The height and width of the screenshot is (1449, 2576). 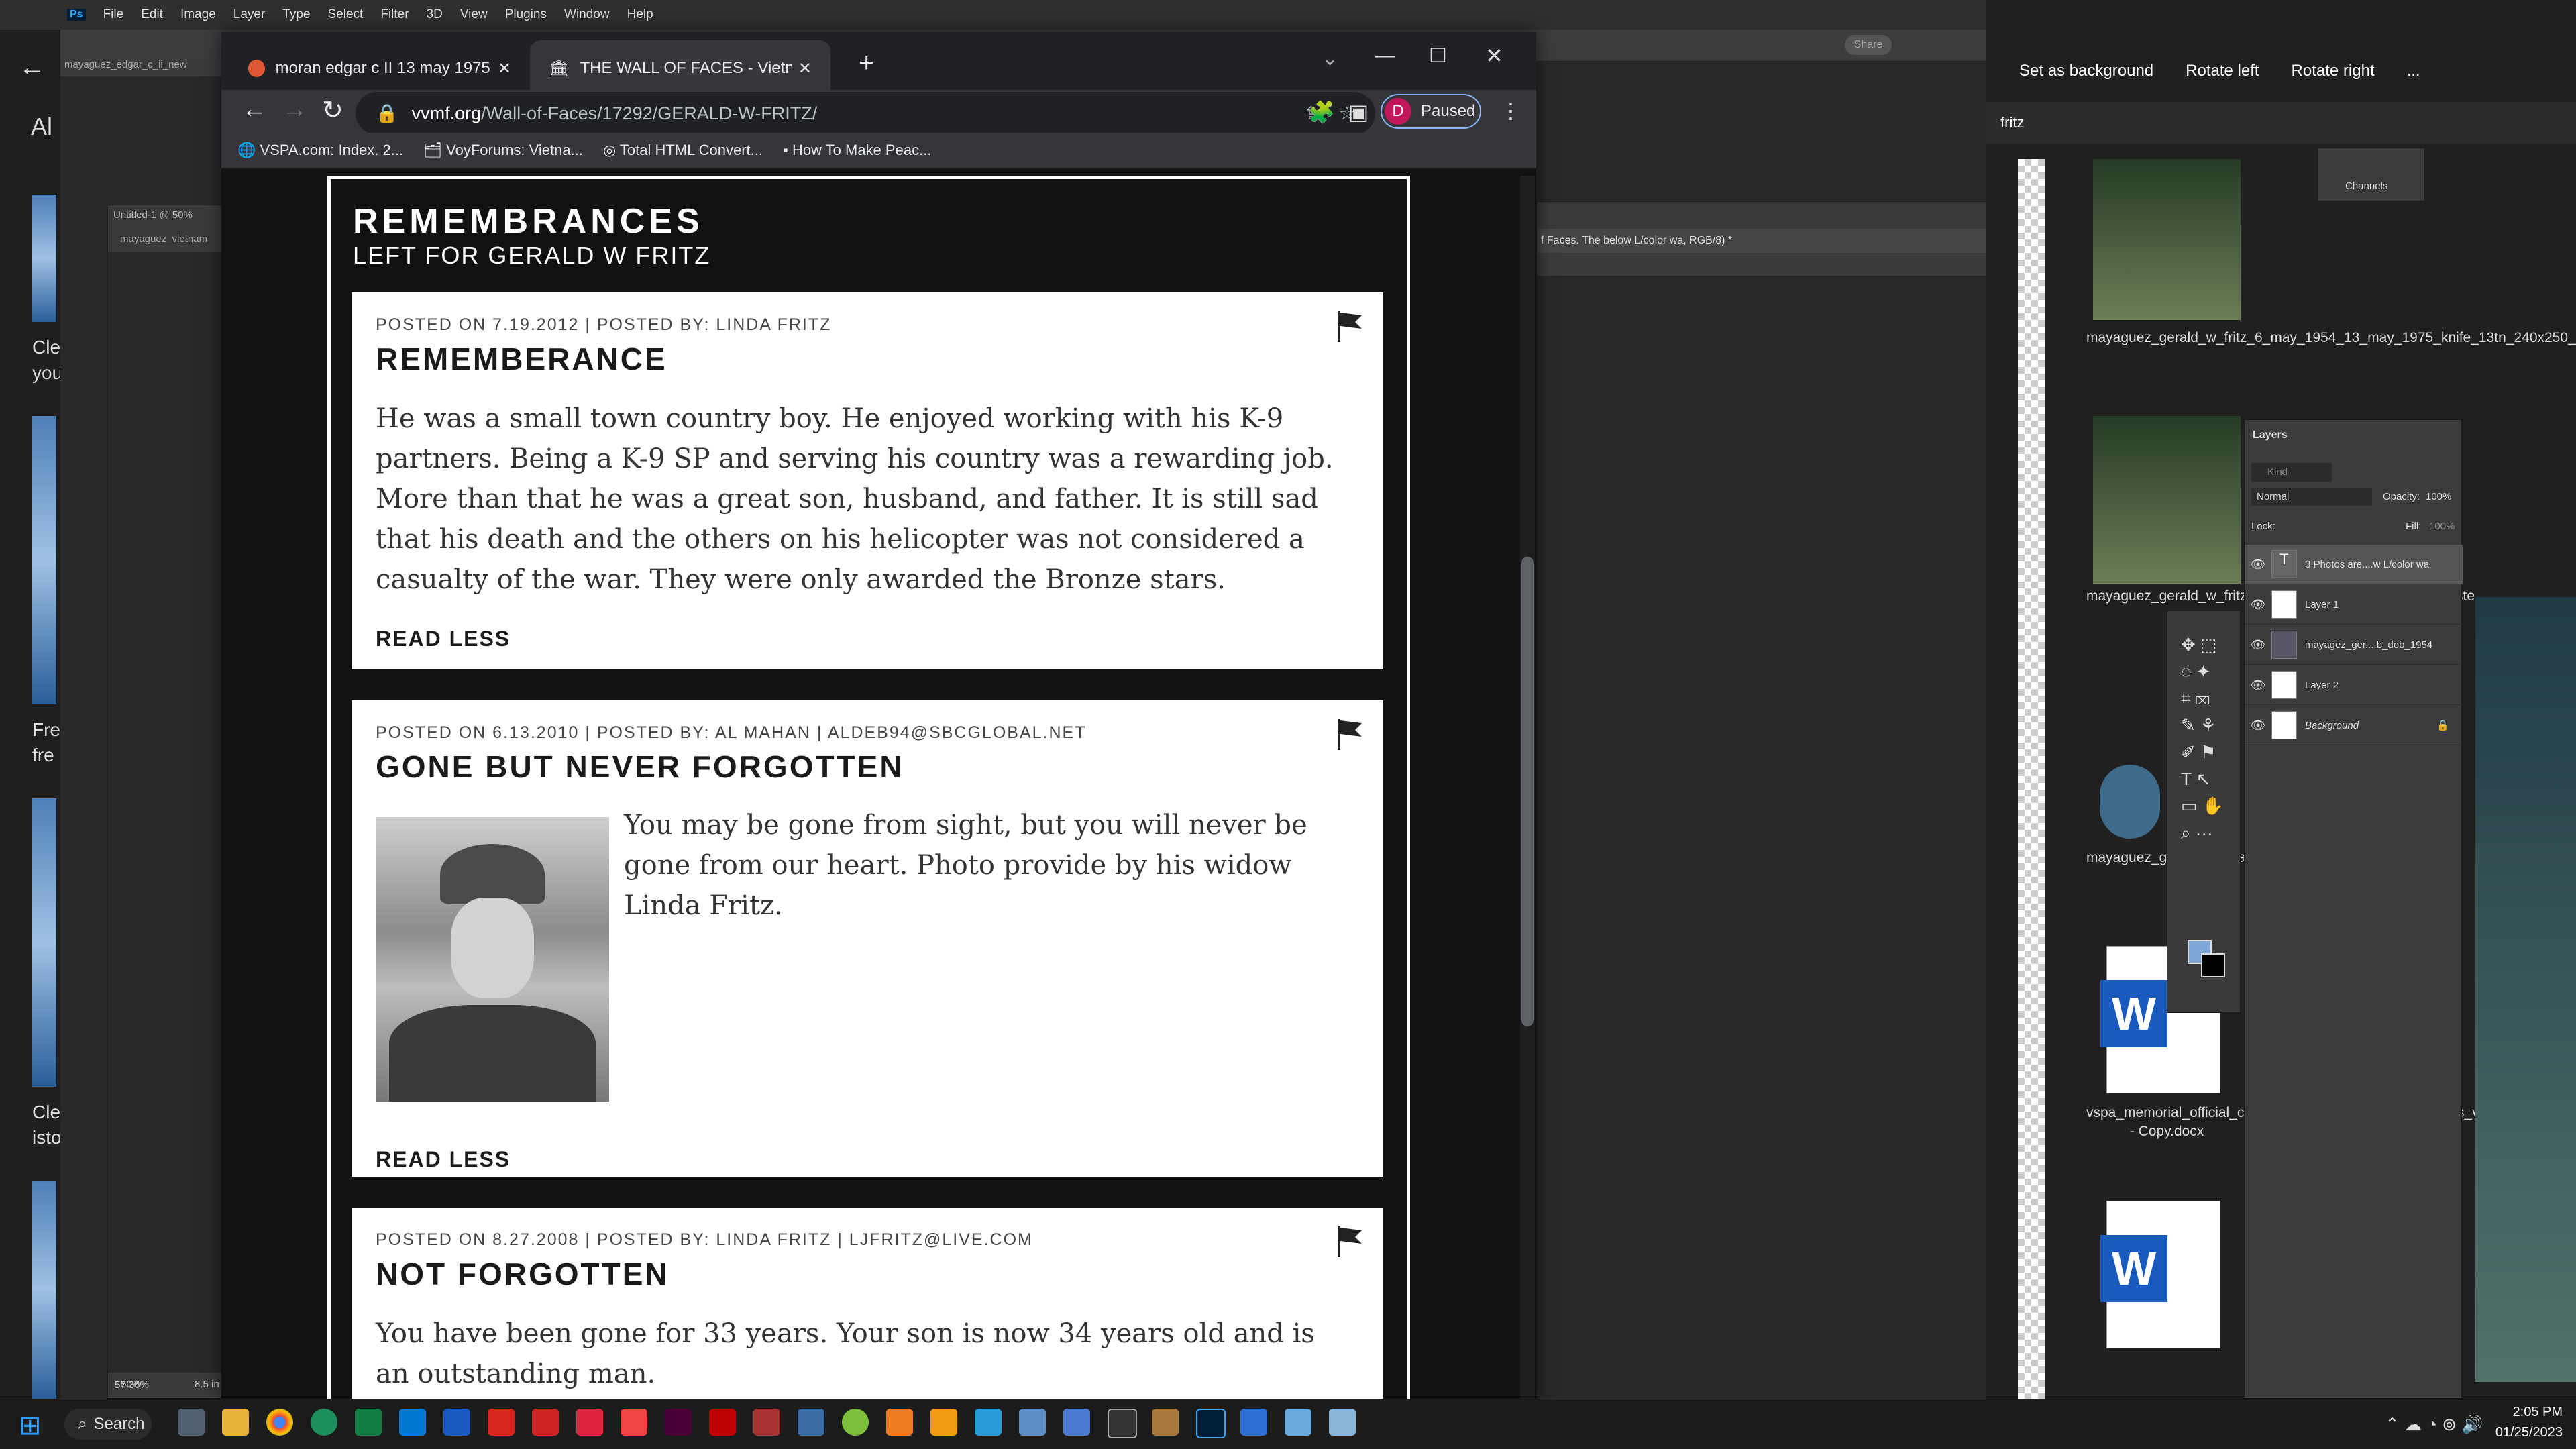 What do you see at coordinates (2213, 965) in the screenshot?
I see `background-color-swatch` at bounding box center [2213, 965].